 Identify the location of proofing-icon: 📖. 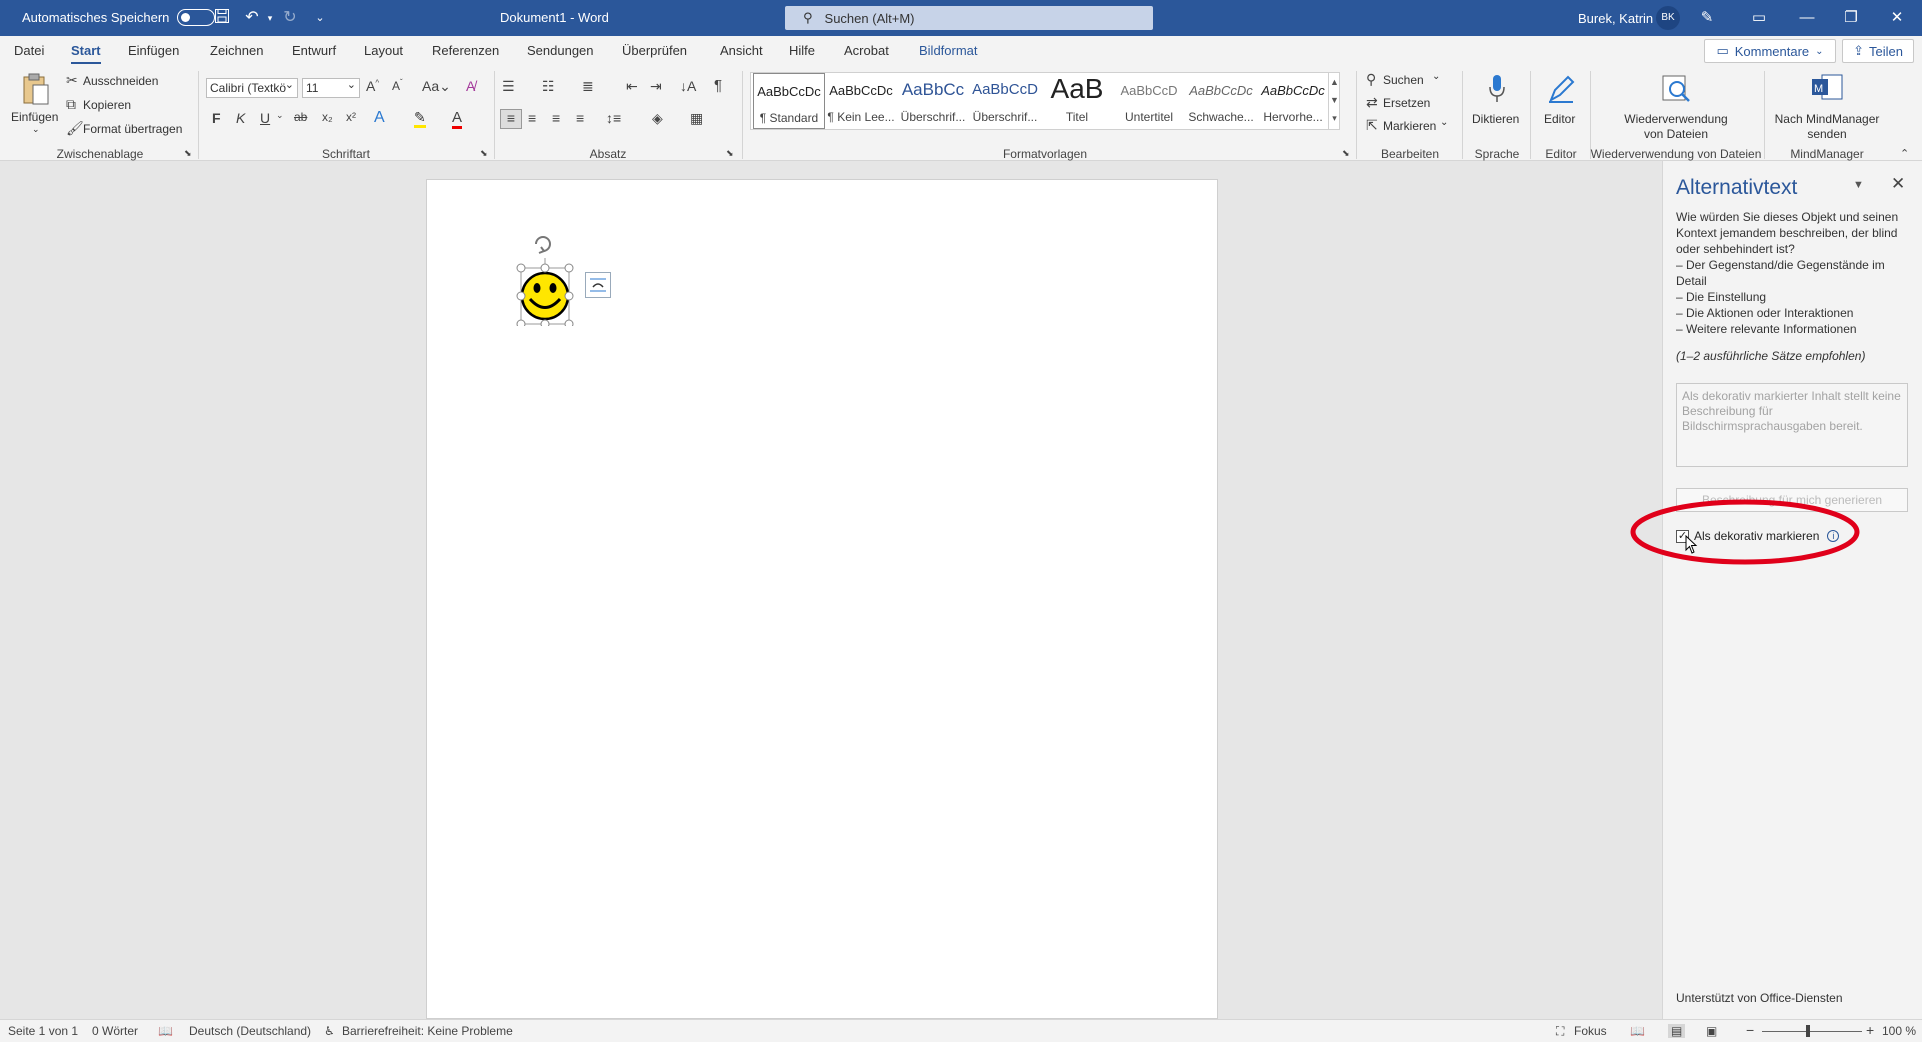
(165, 1031).